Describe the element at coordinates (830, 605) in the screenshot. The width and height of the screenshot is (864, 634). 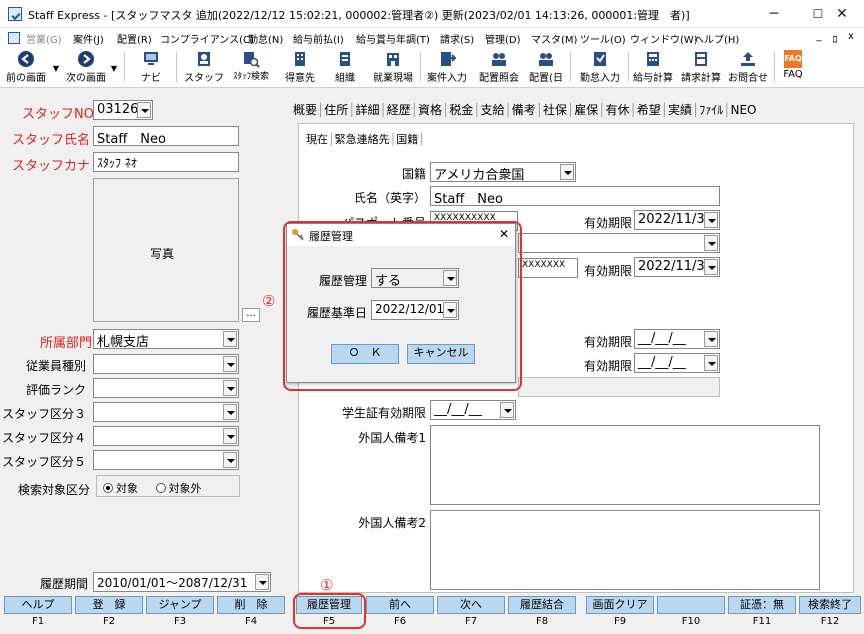
I see `f12-search-end-button: 検索終了` at that location.